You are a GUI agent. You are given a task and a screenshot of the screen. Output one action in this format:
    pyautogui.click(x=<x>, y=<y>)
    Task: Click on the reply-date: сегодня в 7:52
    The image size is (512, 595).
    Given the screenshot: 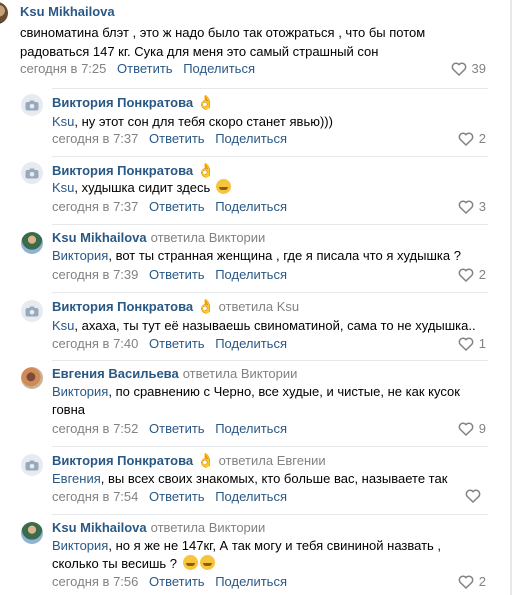 What is the action you would take?
    pyautogui.click(x=95, y=428)
    